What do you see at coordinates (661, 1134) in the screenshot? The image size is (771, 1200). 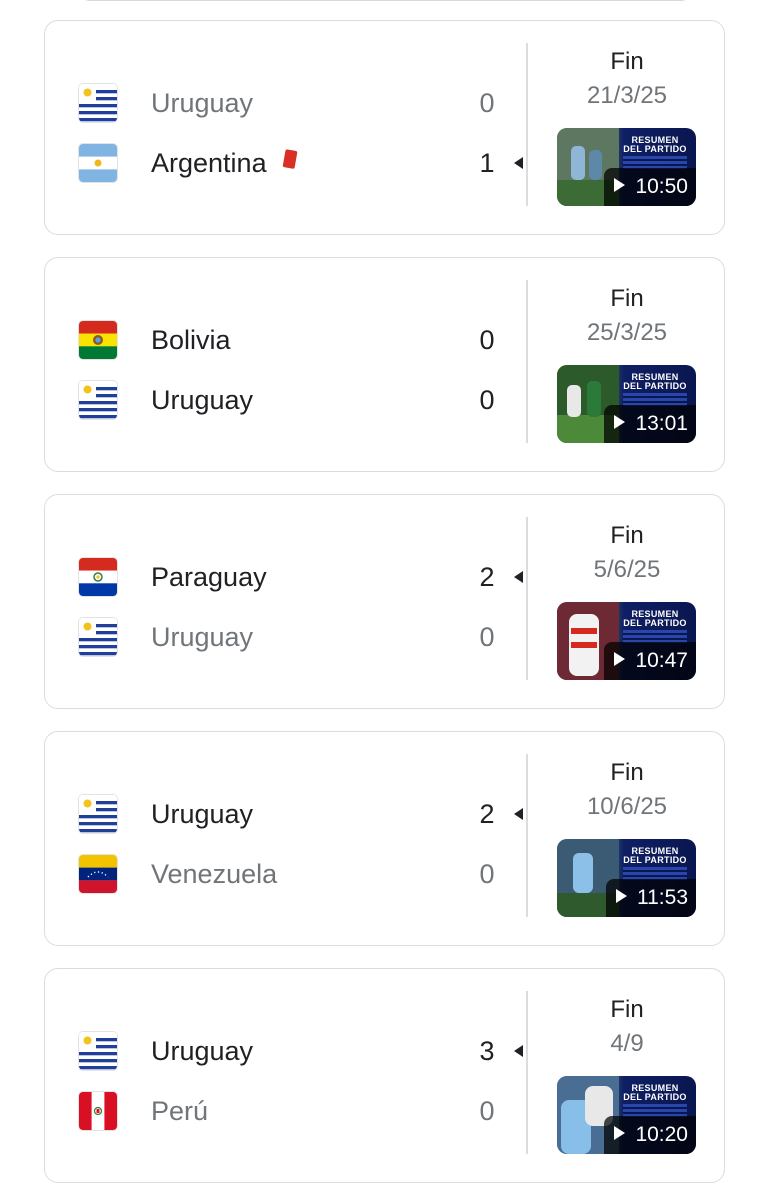 I see `video-duration: 10:20` at bounding box center [661, 1134].